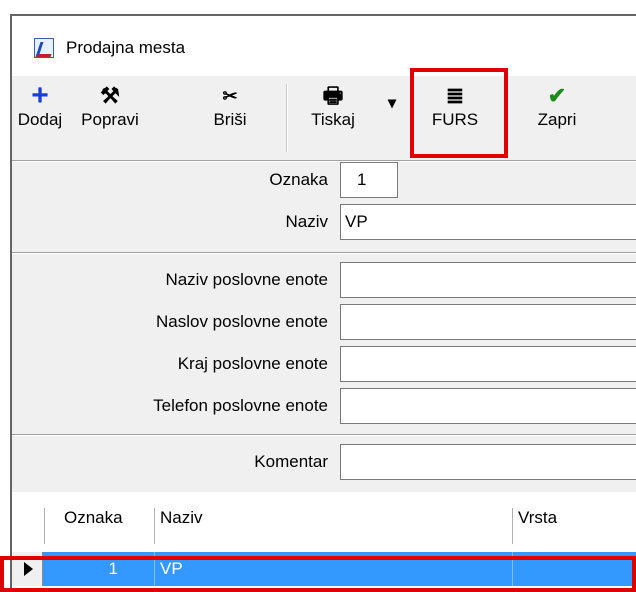 This screenshot has width=636, height=592. Describe the element at coordinates (324, 46) in the screenshot. I see `title-bar: Prodajna mesta` at that location.